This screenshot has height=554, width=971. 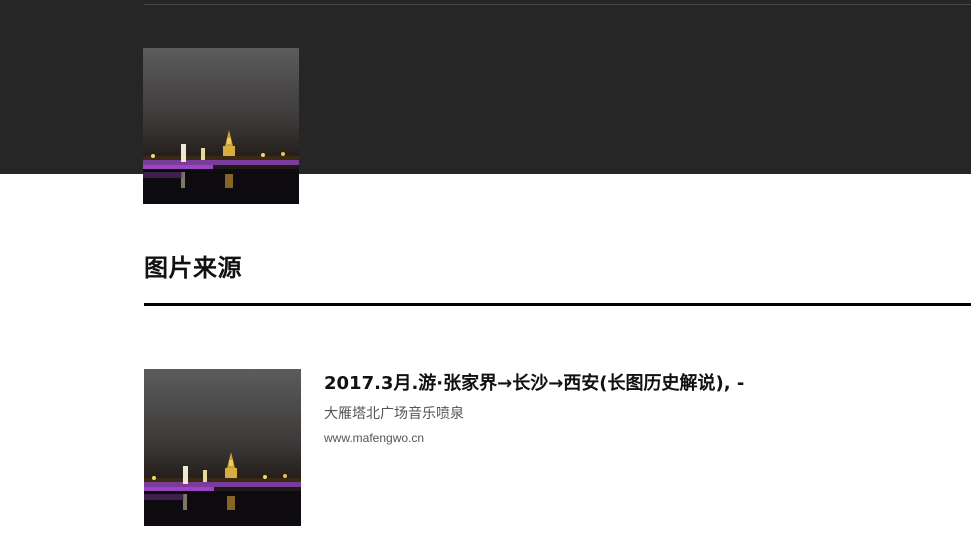 What do you see at coordinates (534, 382) in the screenshot?
I see `source-title-link: 2017.3月.游·张家界→长沙→西安(长图历史解说), -` at bounding box center [534, 382].